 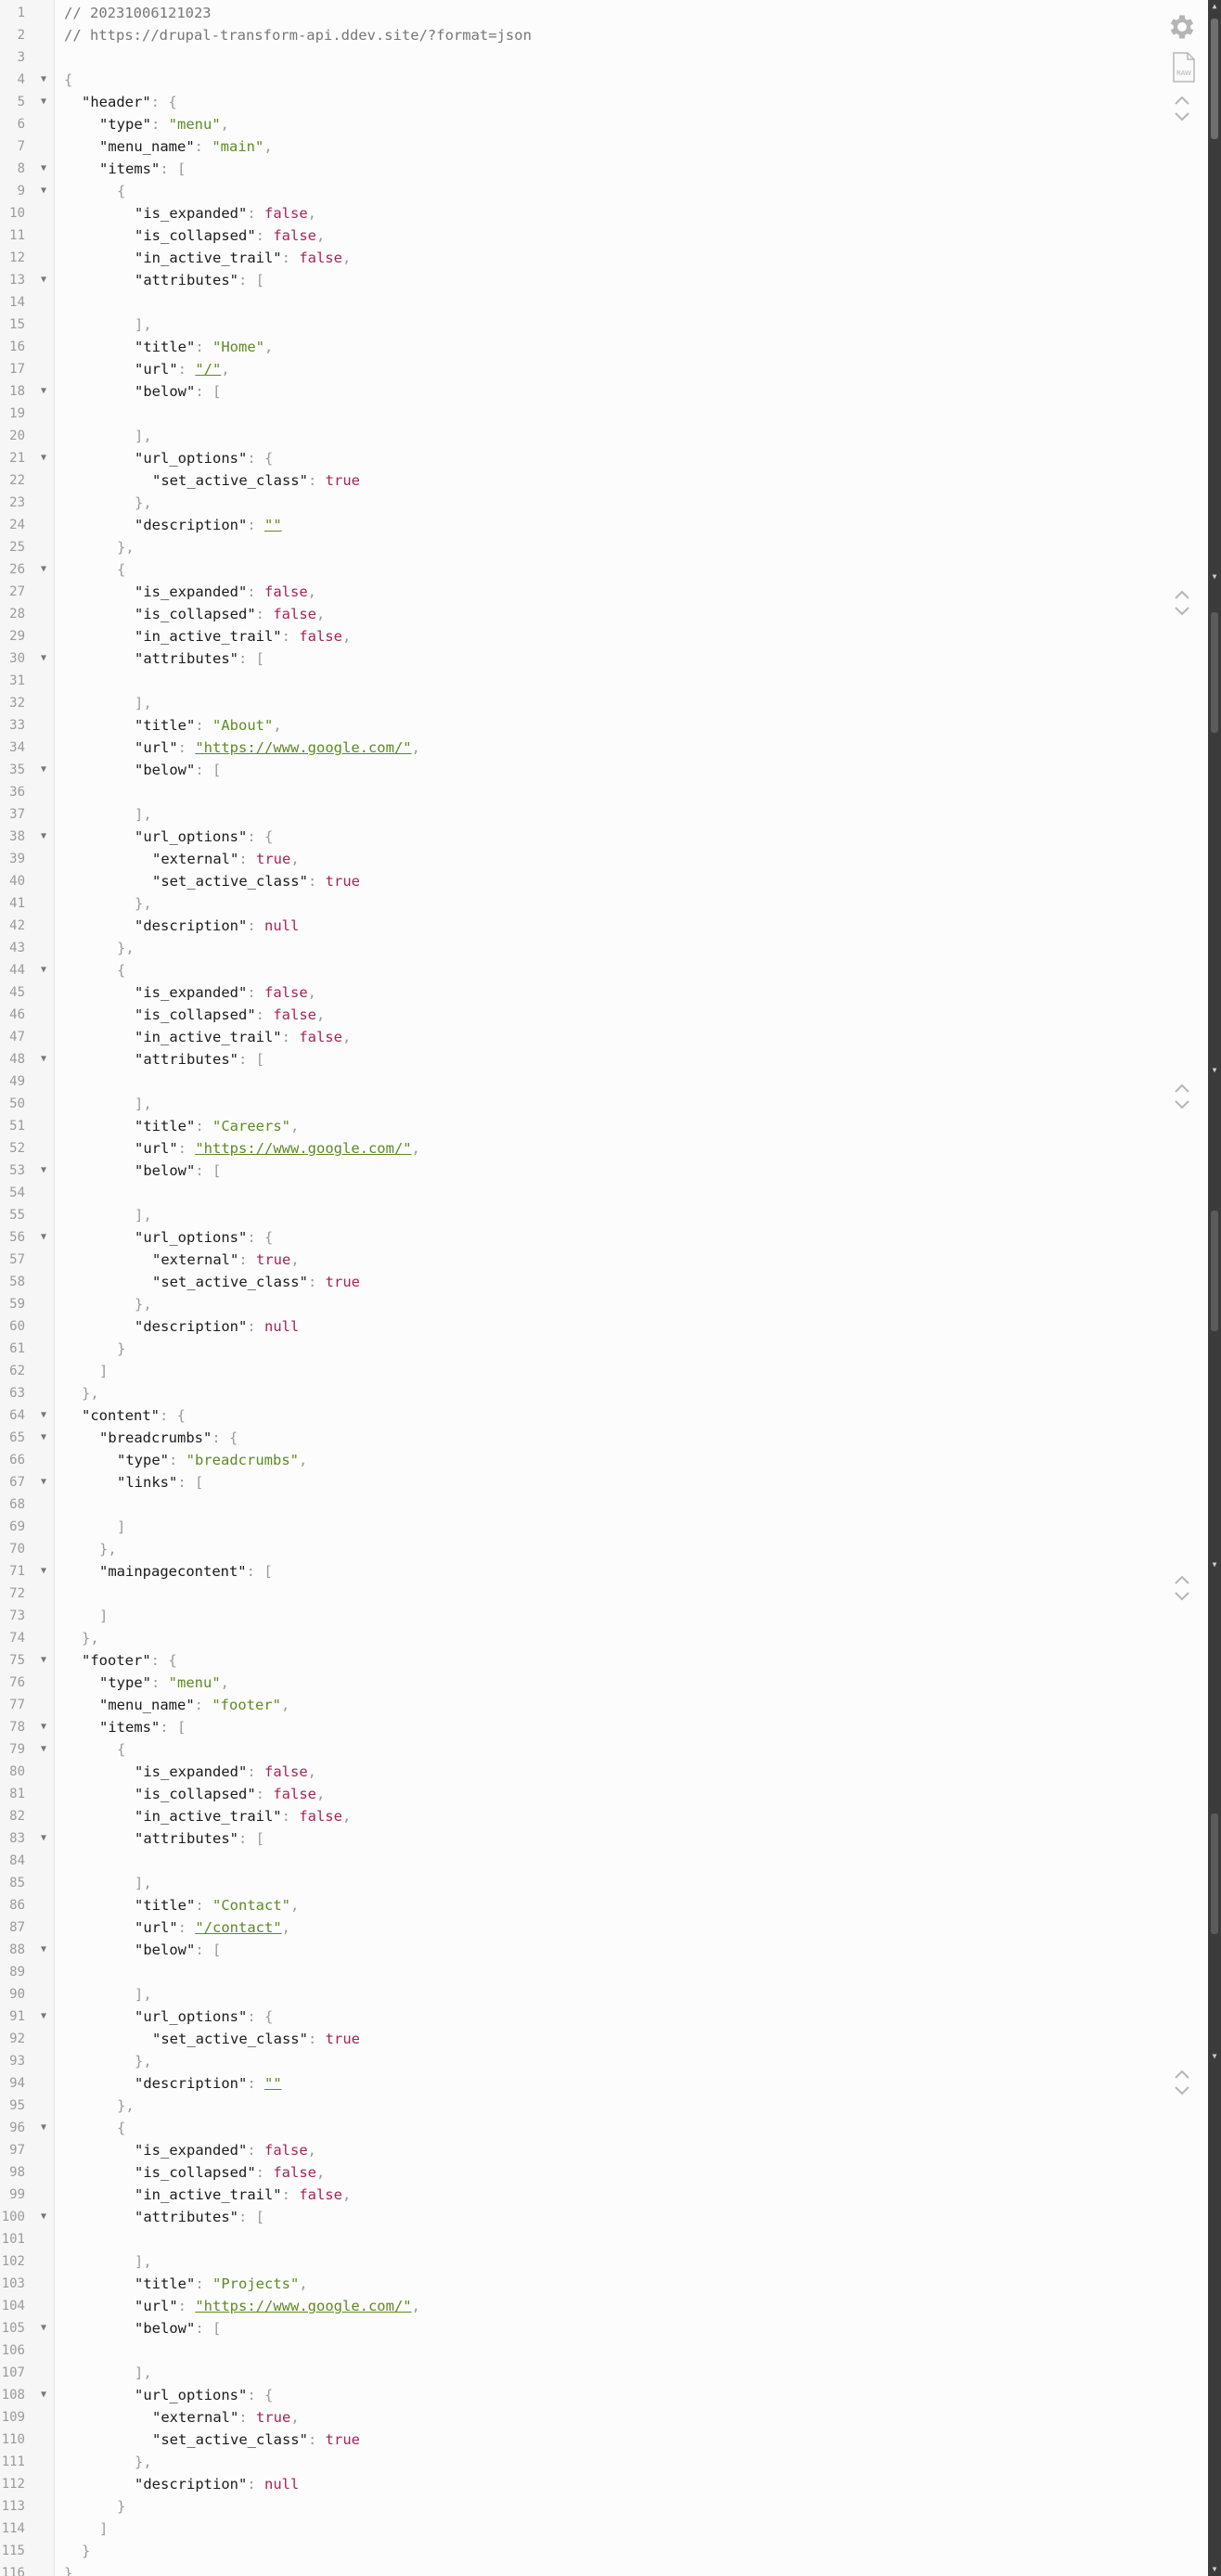 I want to click on code-text: "set_active_class": true, so click(x=256, y=2039).